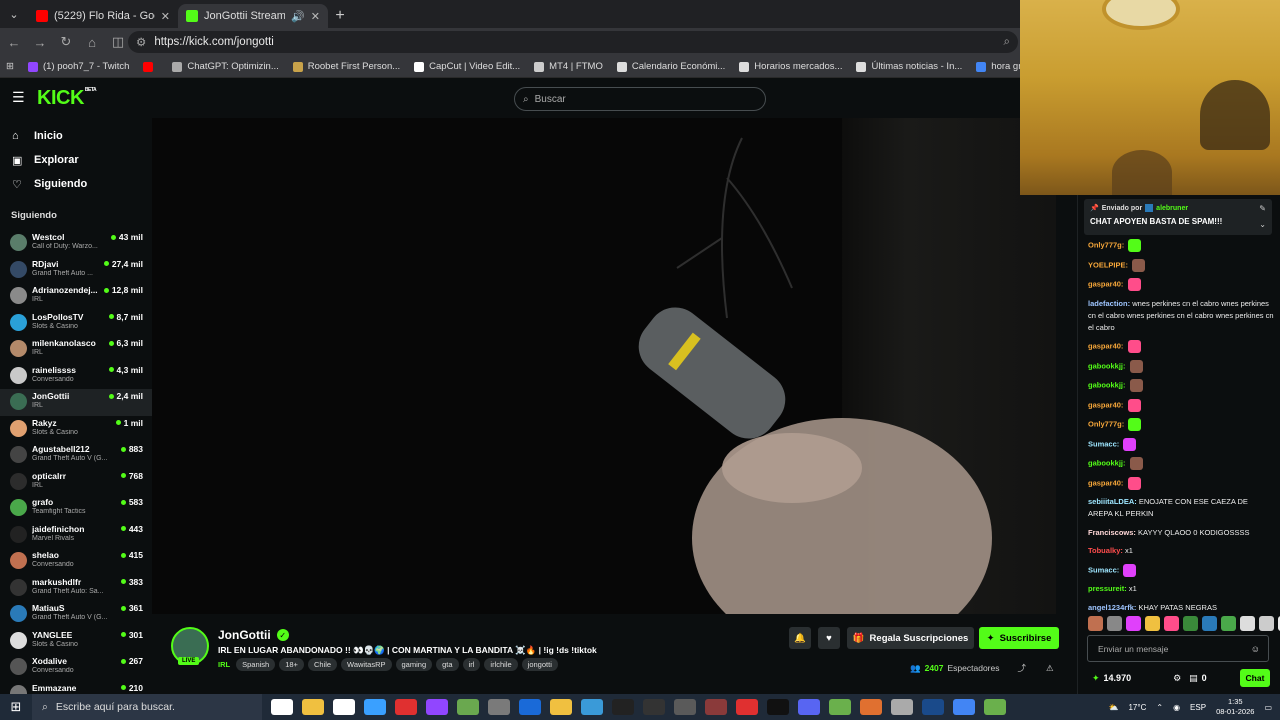 Image resolution: width=1280 pixels, height=720 pixels. What do you see at coordinates (1176, 707) in the screenshot?
I see `network-icon: ◉` at bounding box center [1176, 707].